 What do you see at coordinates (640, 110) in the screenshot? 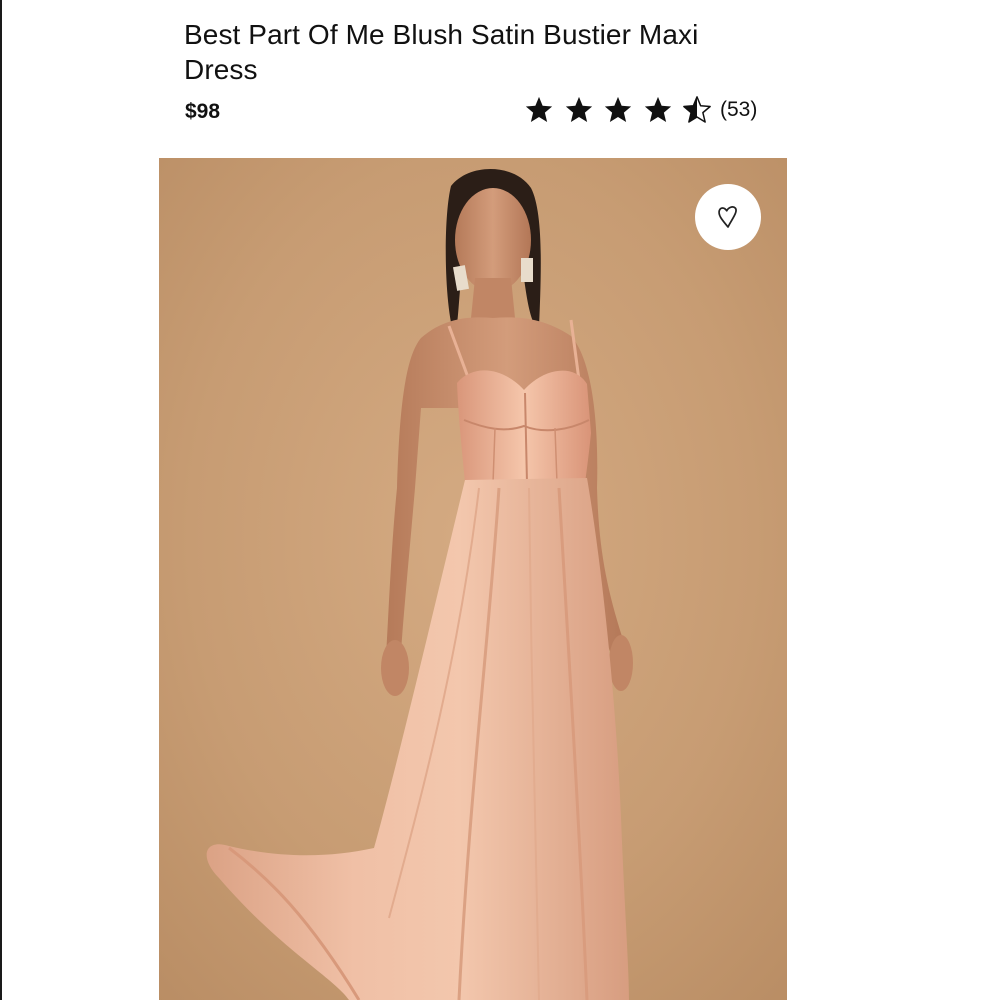
I see `product-rating: (53)` at bounding box center [640, 110].